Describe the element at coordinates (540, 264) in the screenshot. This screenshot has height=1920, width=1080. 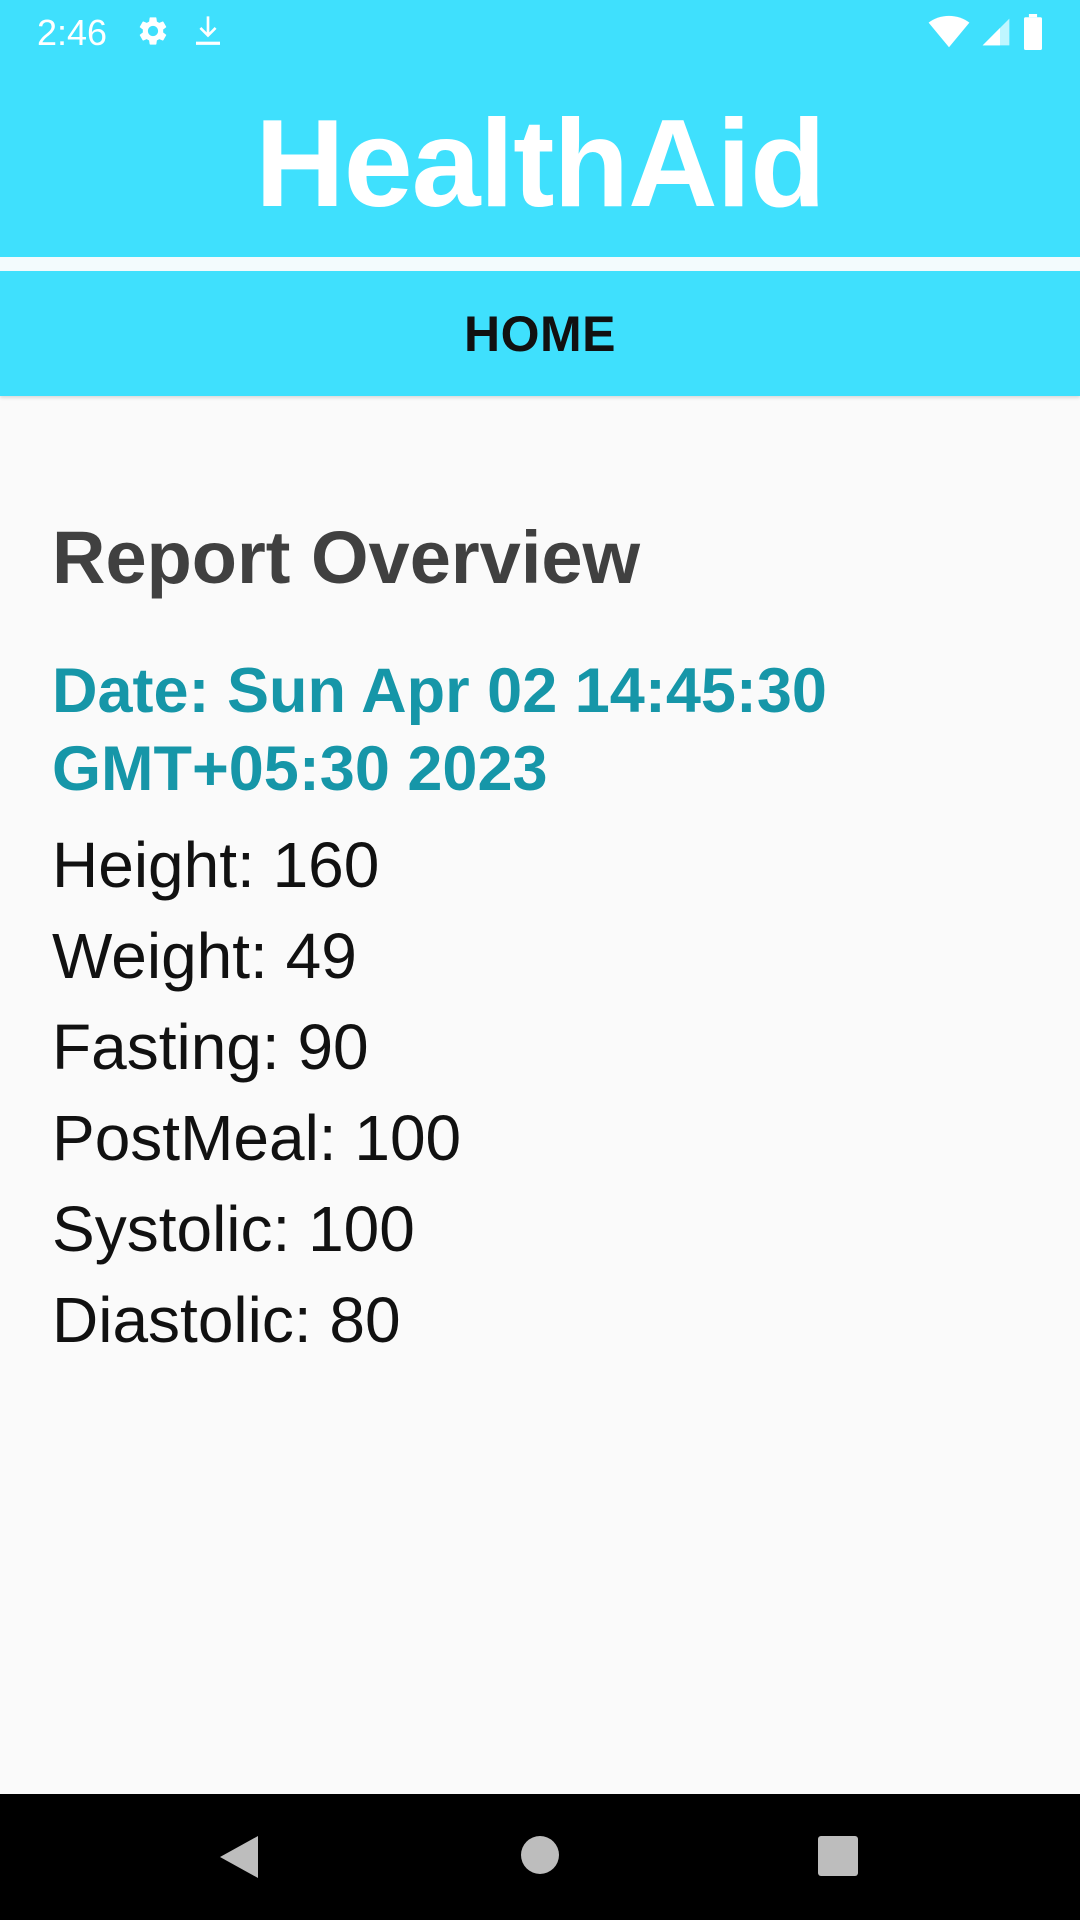
I see `divider` at that location.